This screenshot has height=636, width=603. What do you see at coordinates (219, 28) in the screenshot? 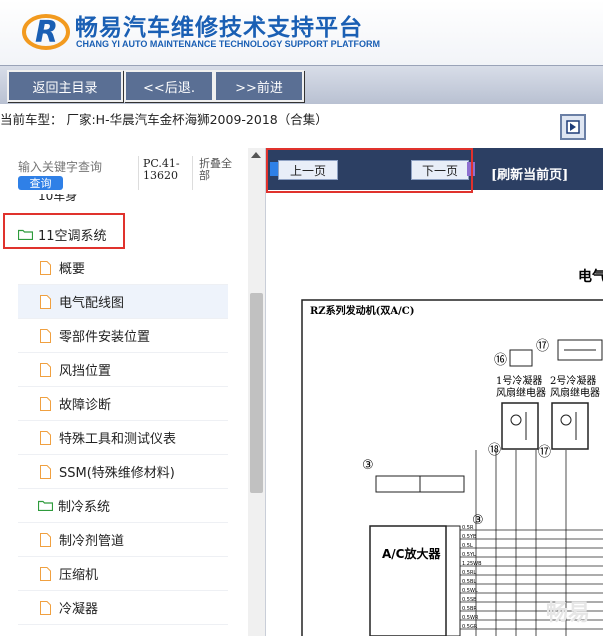
I see `brand-title: 畅易汽车维修技术支持平台` at bounding box center [219, 28].